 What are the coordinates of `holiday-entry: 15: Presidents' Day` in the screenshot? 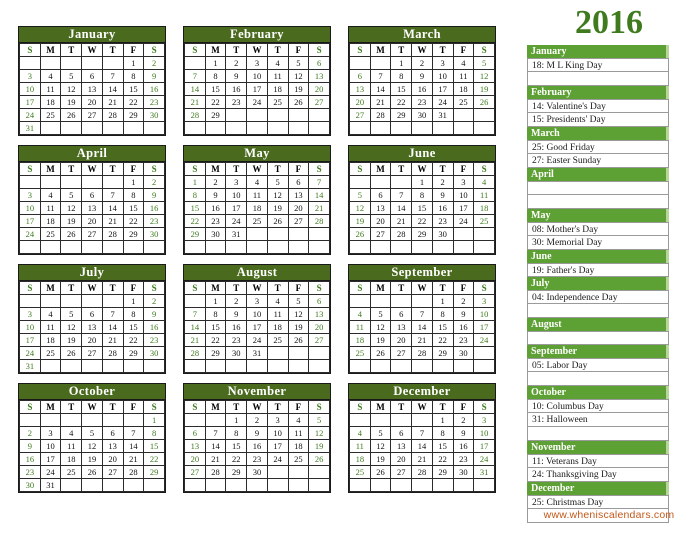 It's located at (598, 120).